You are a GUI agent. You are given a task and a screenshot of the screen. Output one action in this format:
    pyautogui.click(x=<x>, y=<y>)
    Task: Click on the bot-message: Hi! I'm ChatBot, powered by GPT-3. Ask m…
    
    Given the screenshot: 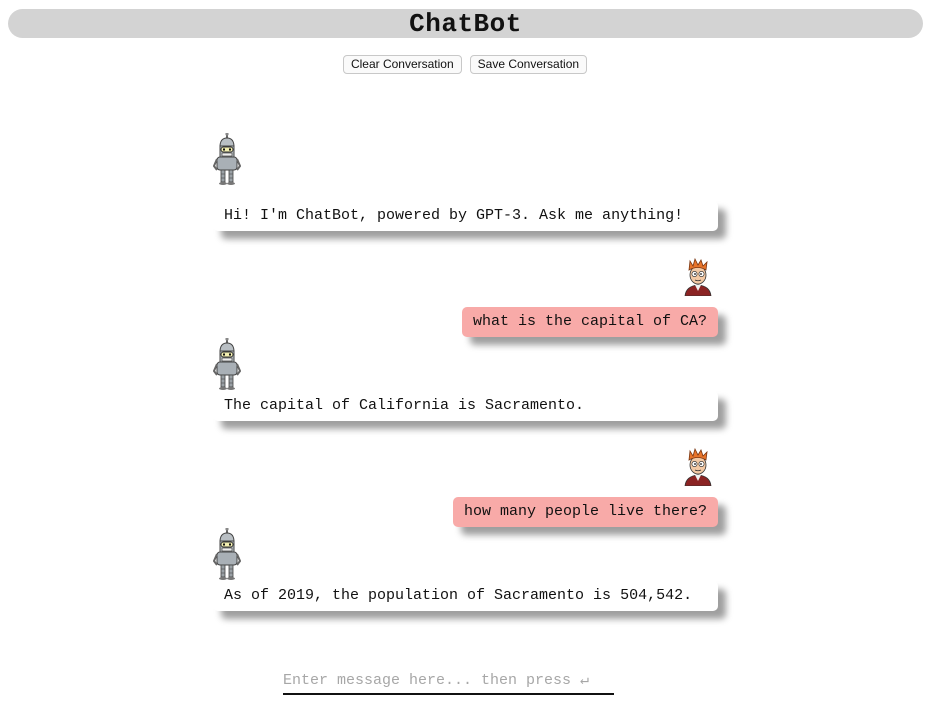 What is the action you would take?
    pyautogui.click(x=465, y=216)
    